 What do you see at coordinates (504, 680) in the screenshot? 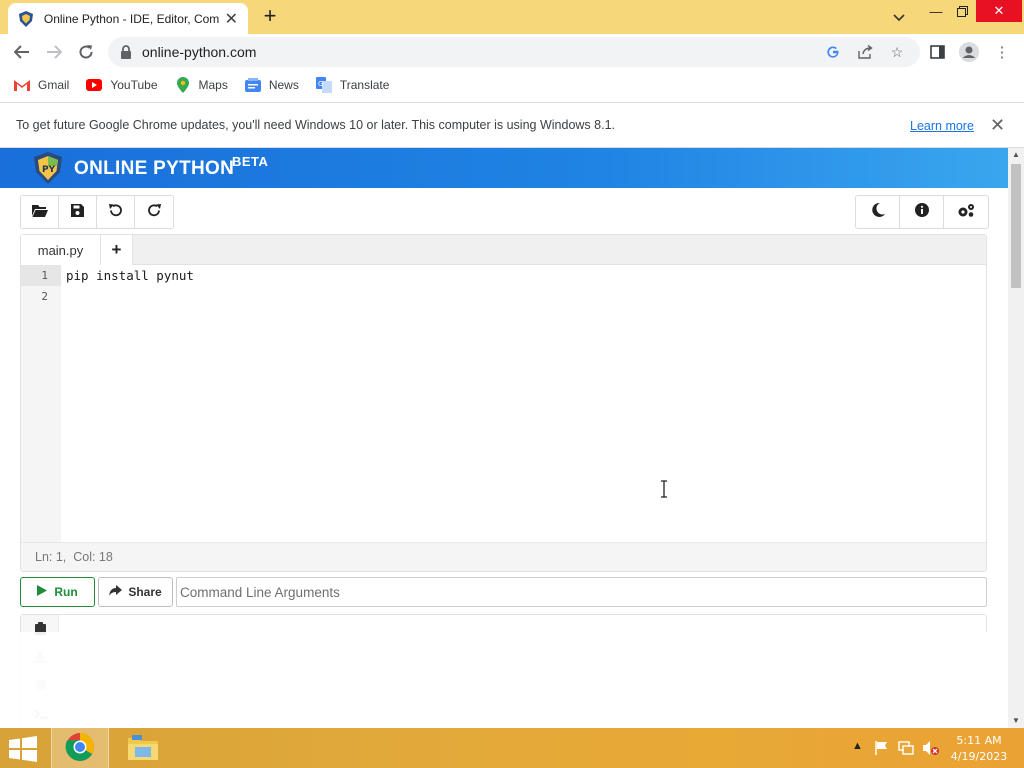
I see `page-overlay` at bounding box center [504, 680].